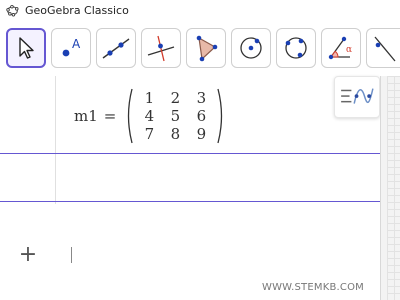  Describe the element at coordinates (76, 44) in the screenshot. I see `point-label: A` at that location.